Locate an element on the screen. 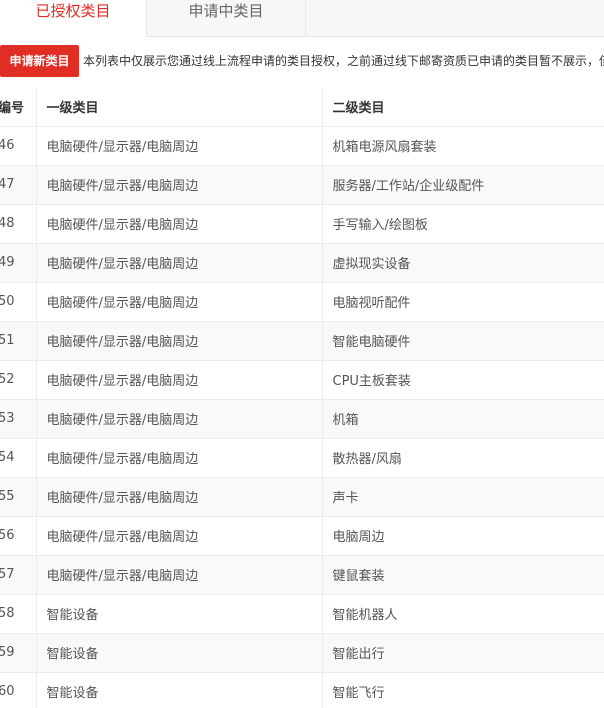 This screenshot has width=604, height=708. row-level2: 智能电脑硬件 is located at coordinates (463, 341).